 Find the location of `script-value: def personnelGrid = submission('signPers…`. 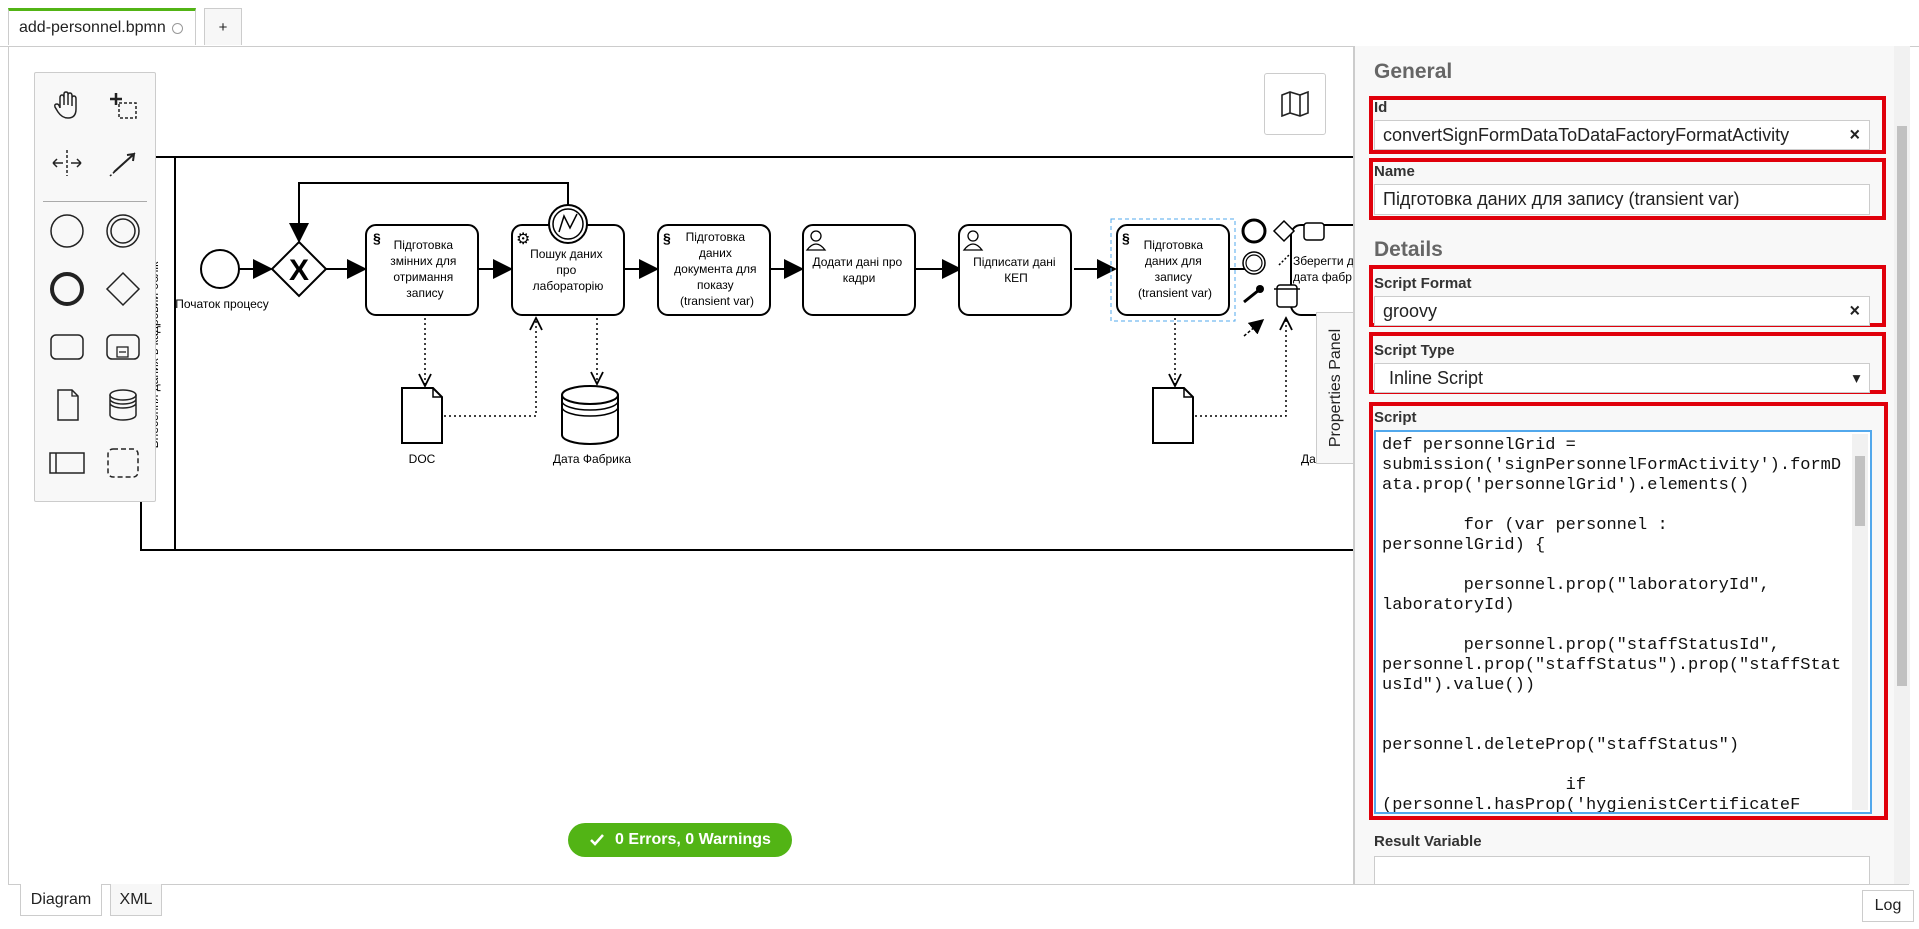

script-value: def personnelGrid = submission('signPers… is located at coordinates (1612, 625).